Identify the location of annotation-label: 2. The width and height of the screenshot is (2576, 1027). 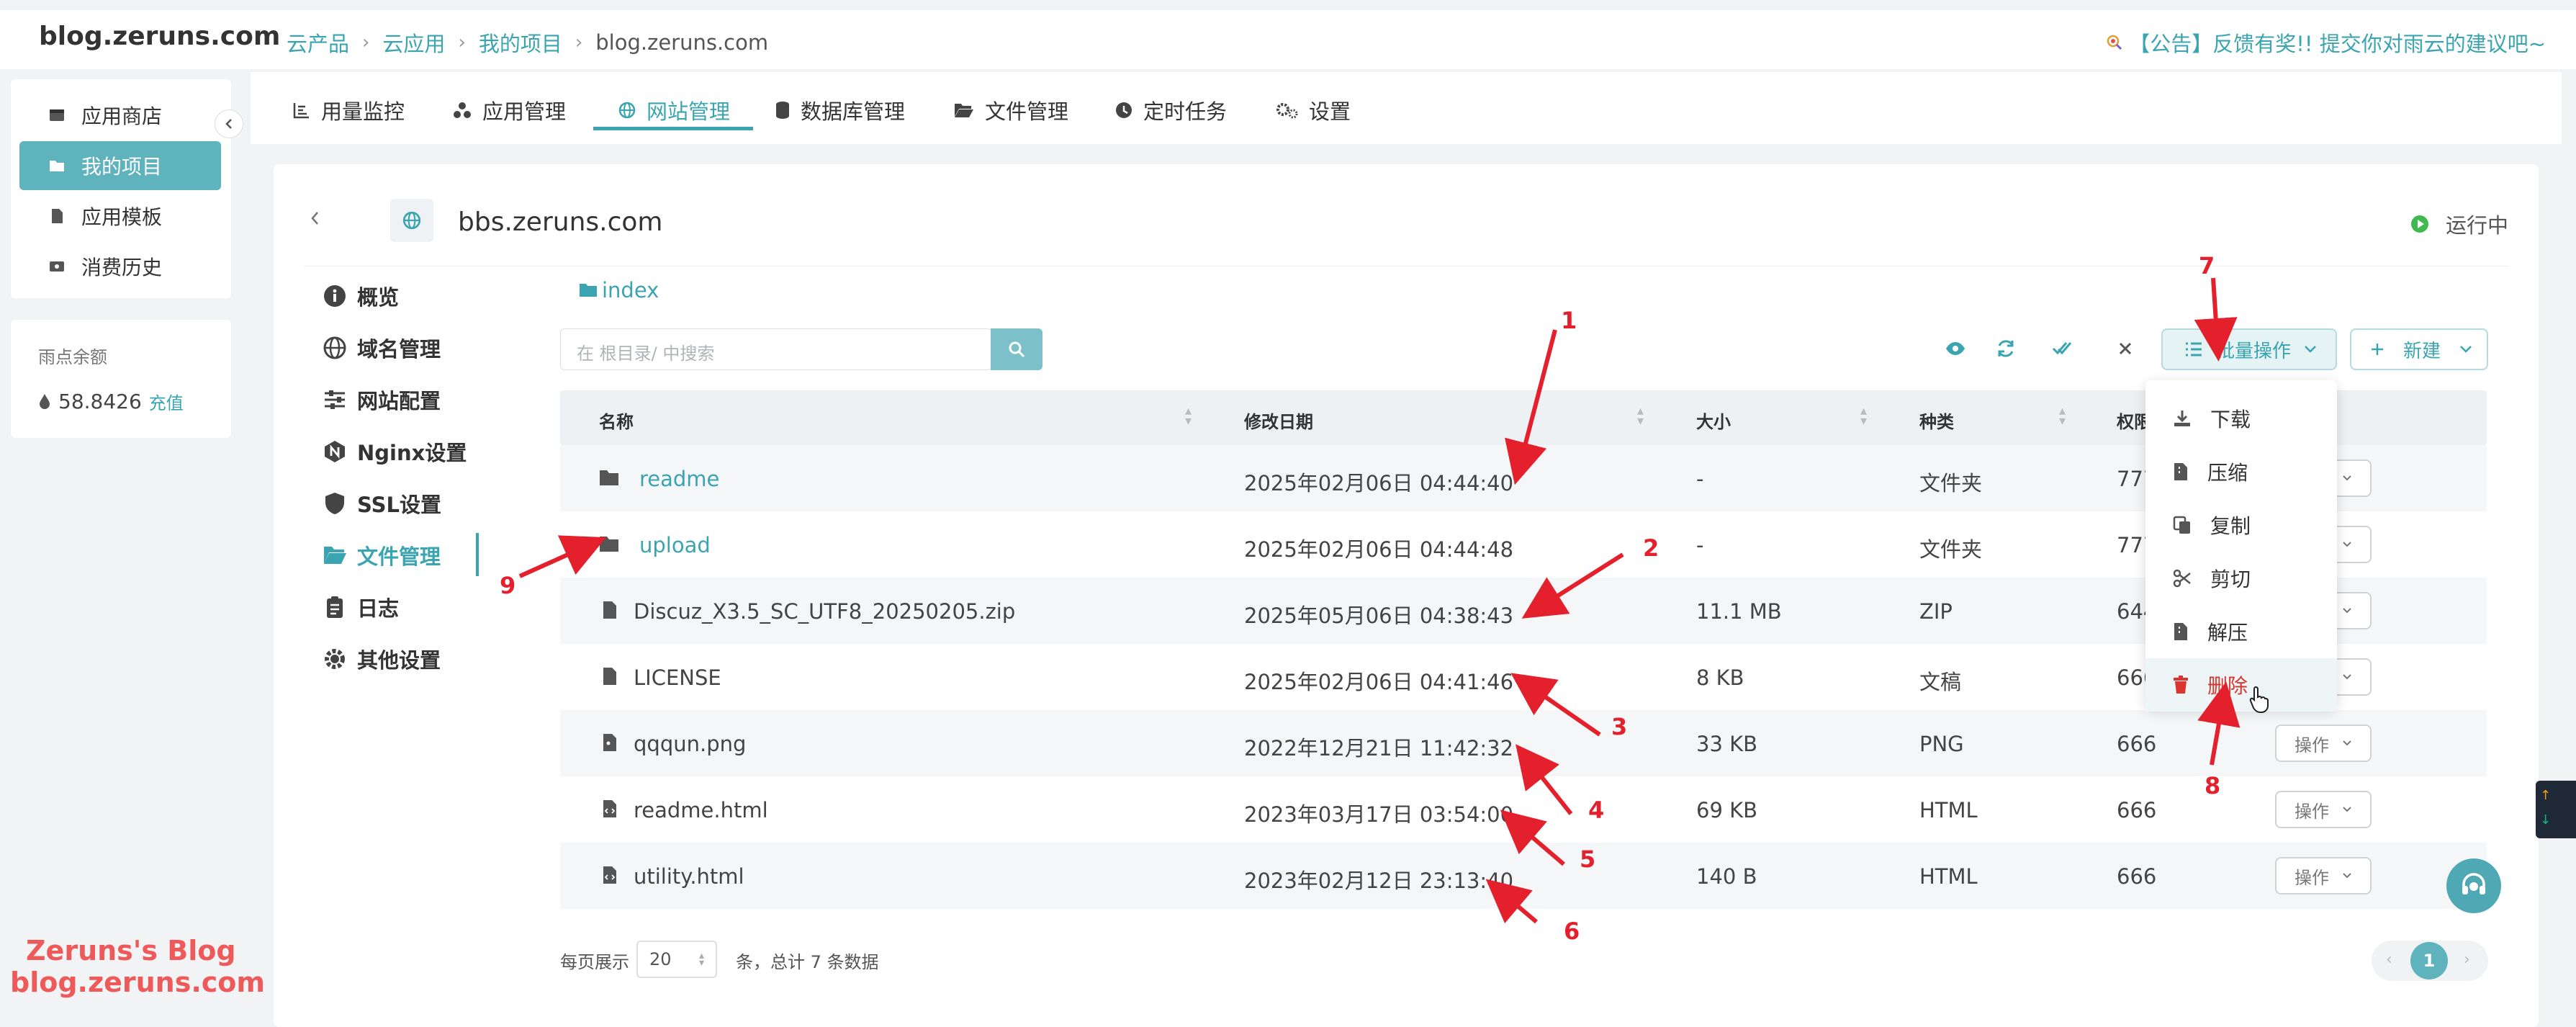
(1651, 548).